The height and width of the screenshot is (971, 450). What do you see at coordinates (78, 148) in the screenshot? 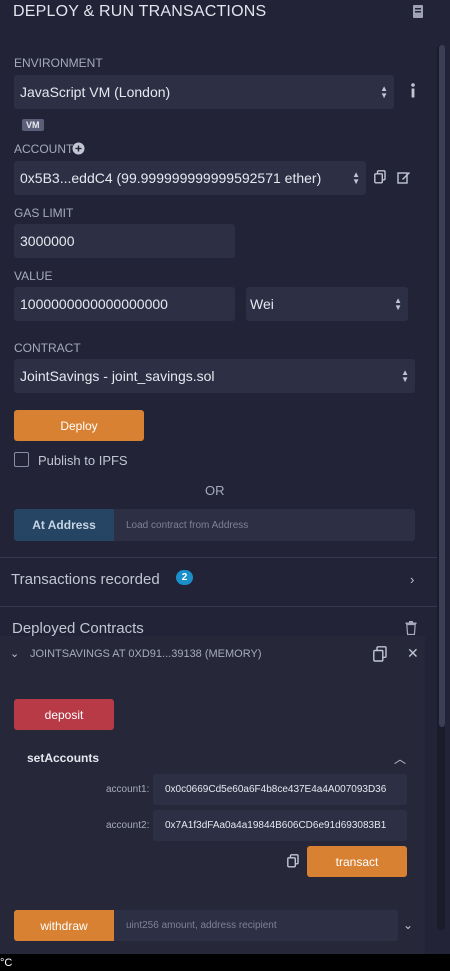
I see `add-account-icon` at bounding box center [78, 148].